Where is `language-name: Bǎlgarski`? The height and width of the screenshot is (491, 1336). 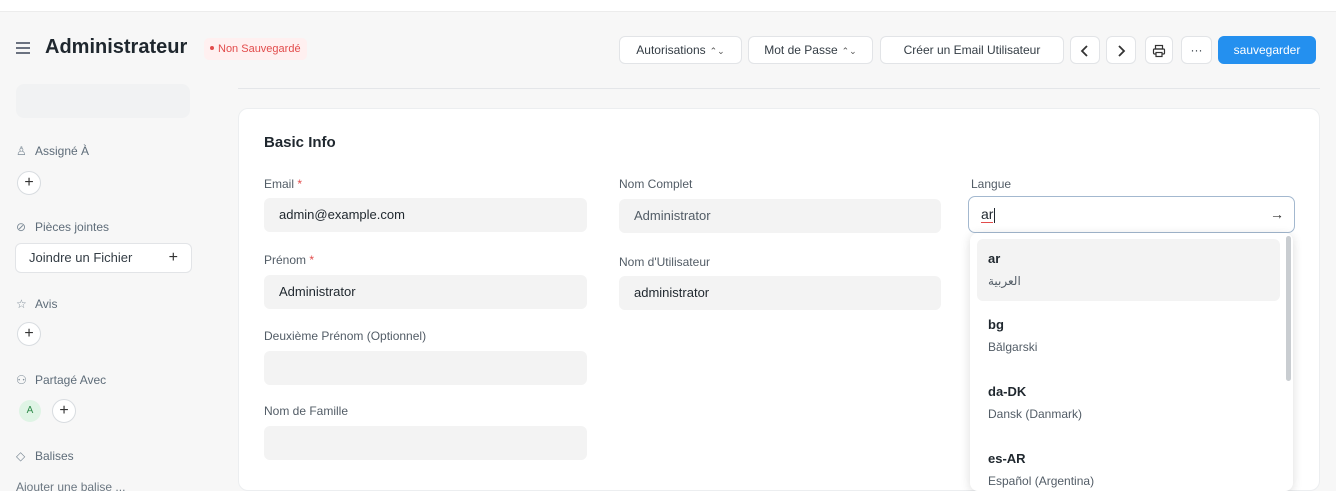 language-name: Bǎlgarski is located at coordinates (1013, 347).